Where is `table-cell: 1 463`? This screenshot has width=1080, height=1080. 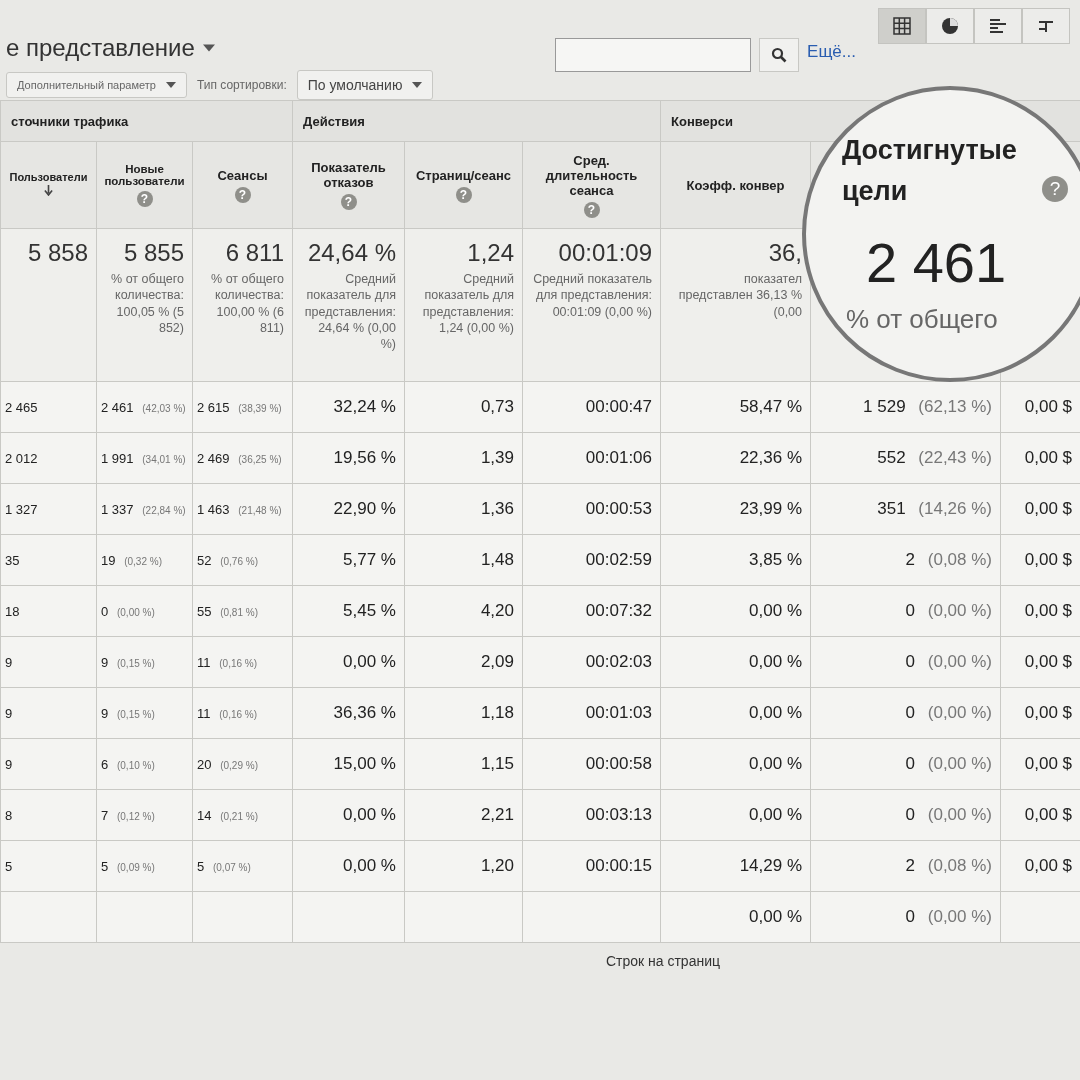 table-cell: 1 463 is located at coordinates (213, 509).